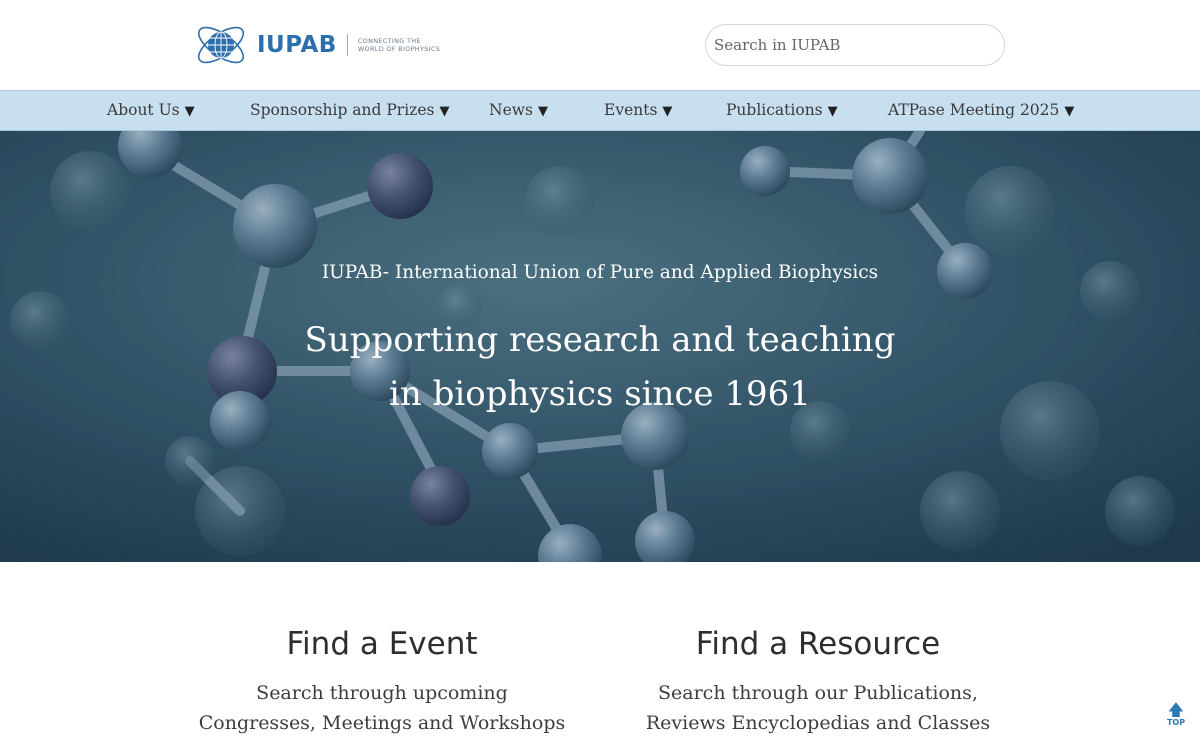 The height and width of the screenshot is (740, 1200). Describe the element at coordinates (511, 110) in the screenshot. I see `nav-item-label: News` at that location.